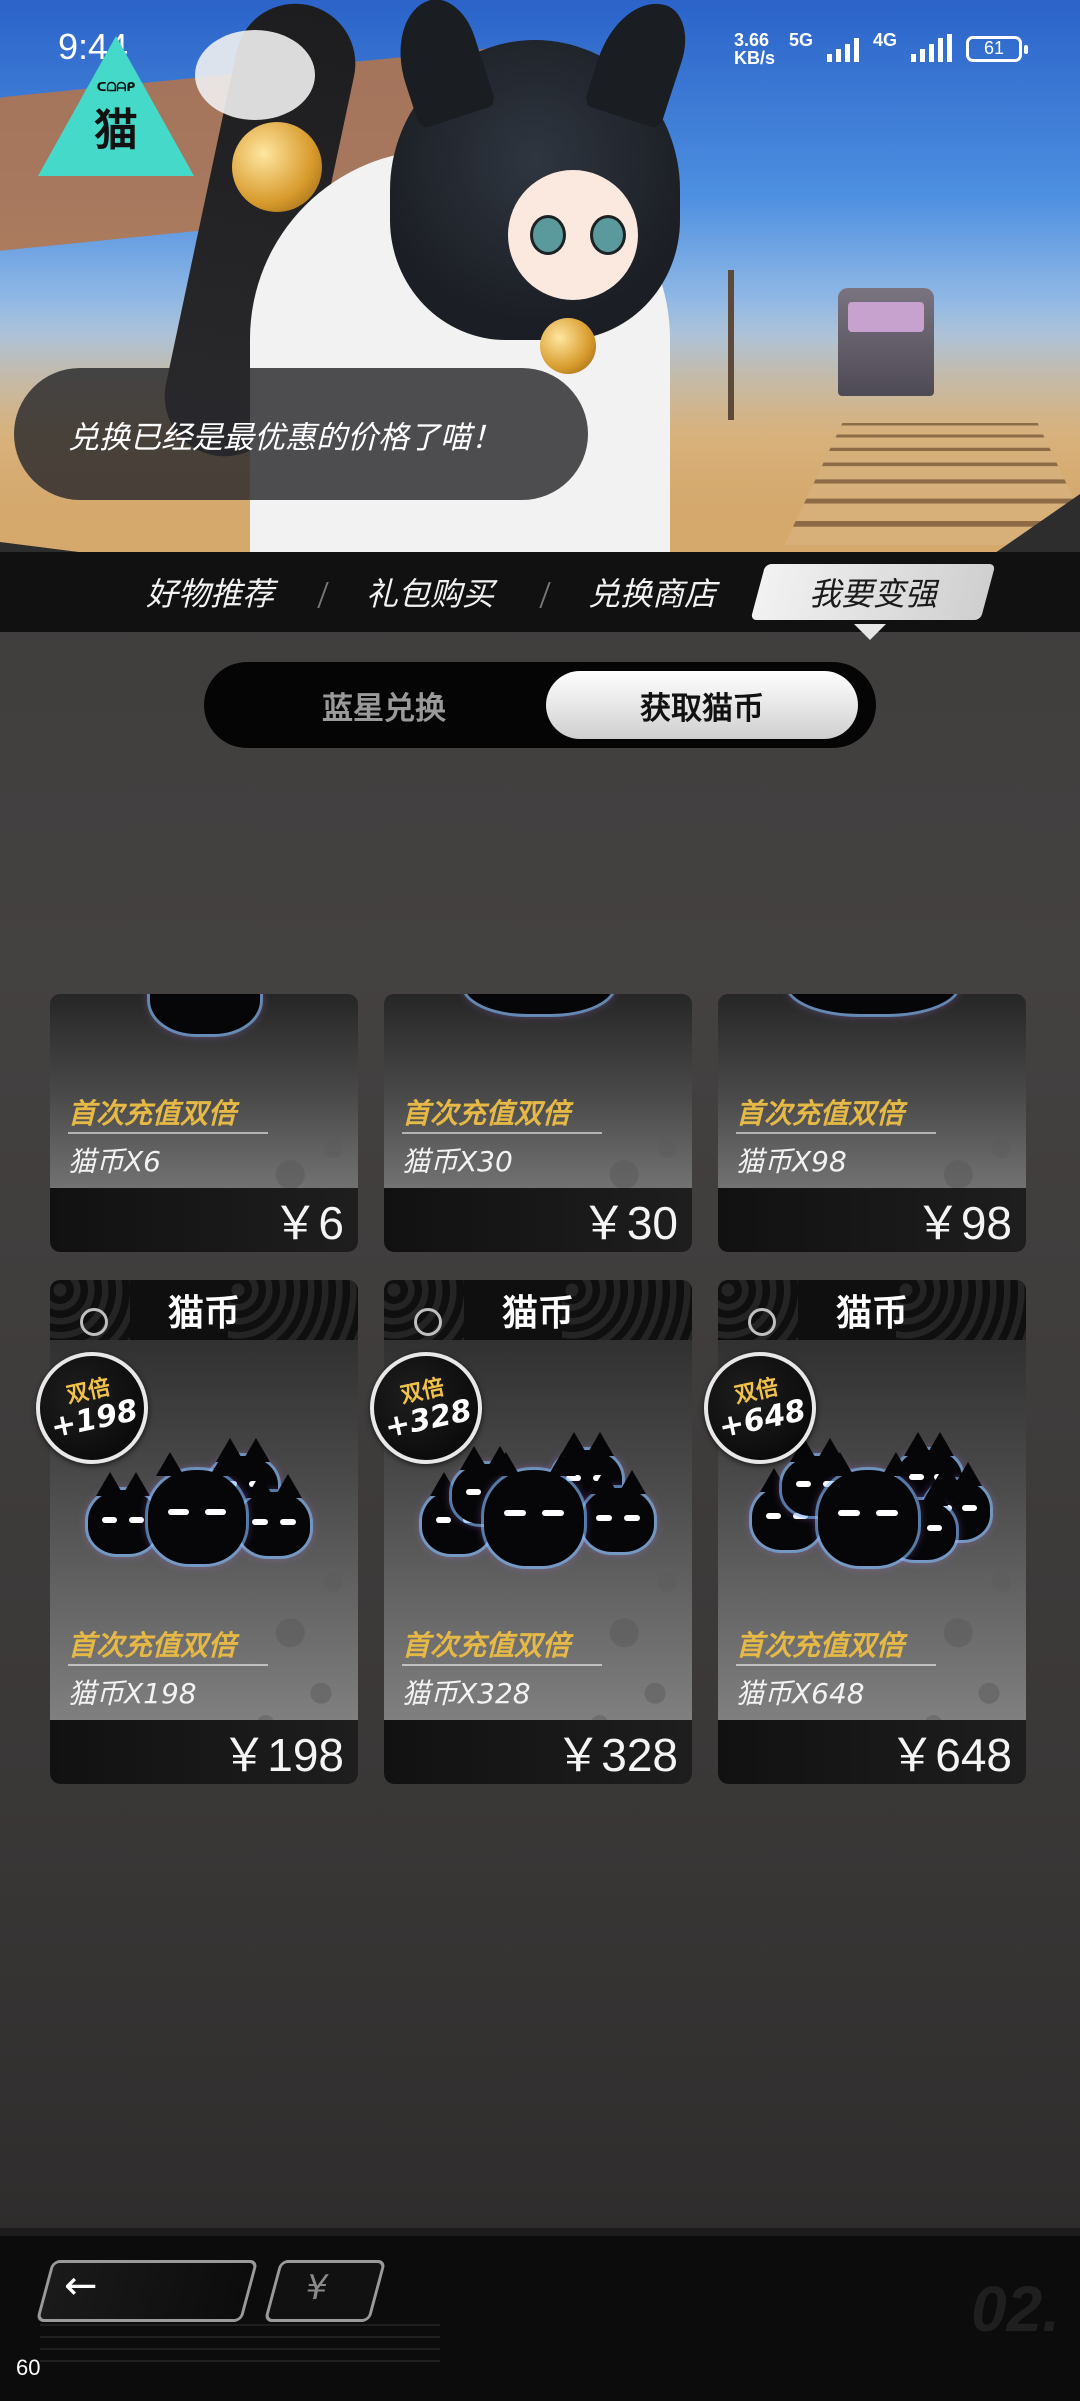  I want to click on active-tab-caret-icon, so click(870, 632).